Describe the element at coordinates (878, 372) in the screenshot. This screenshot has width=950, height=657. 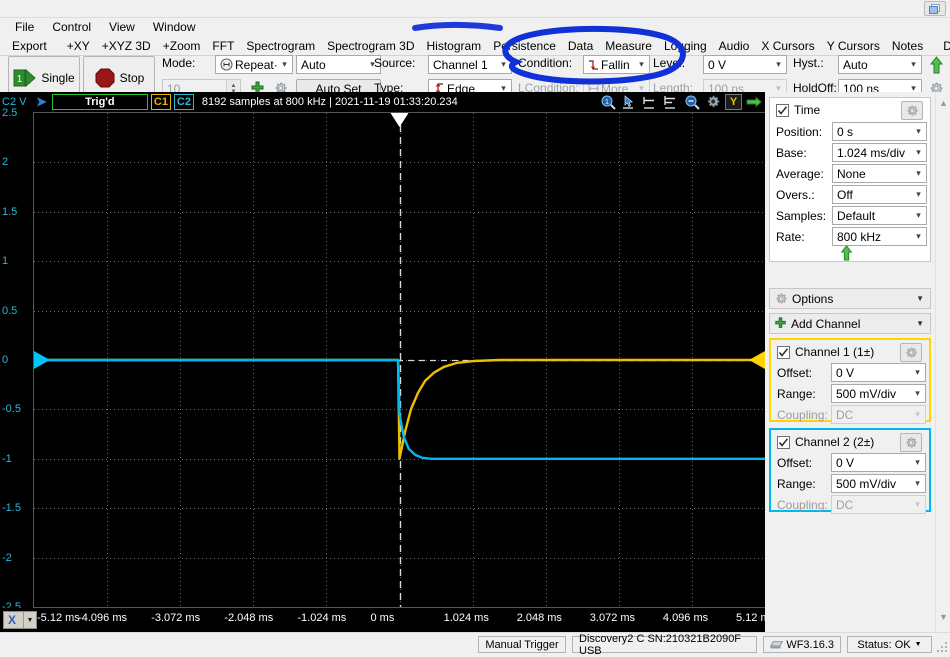
I see `channel-1-offset-select: 0 V ▾` at that location.